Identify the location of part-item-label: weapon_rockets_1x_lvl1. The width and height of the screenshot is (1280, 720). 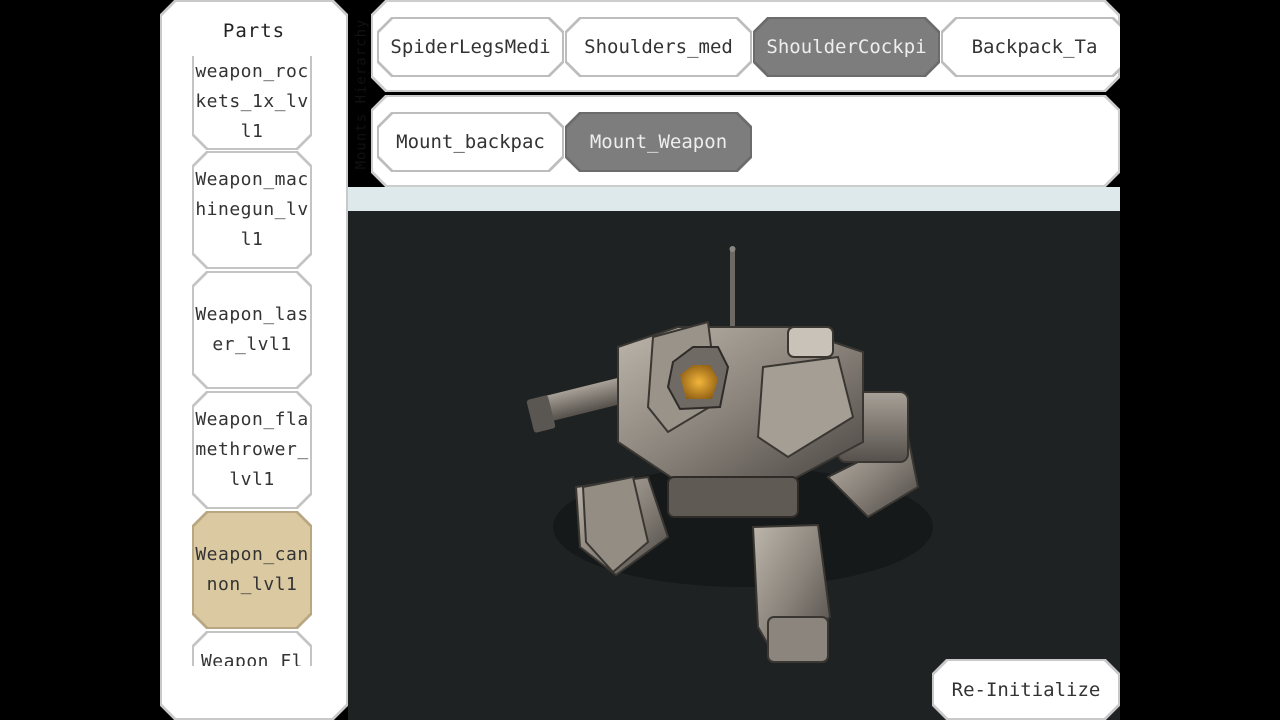
(252, 101).